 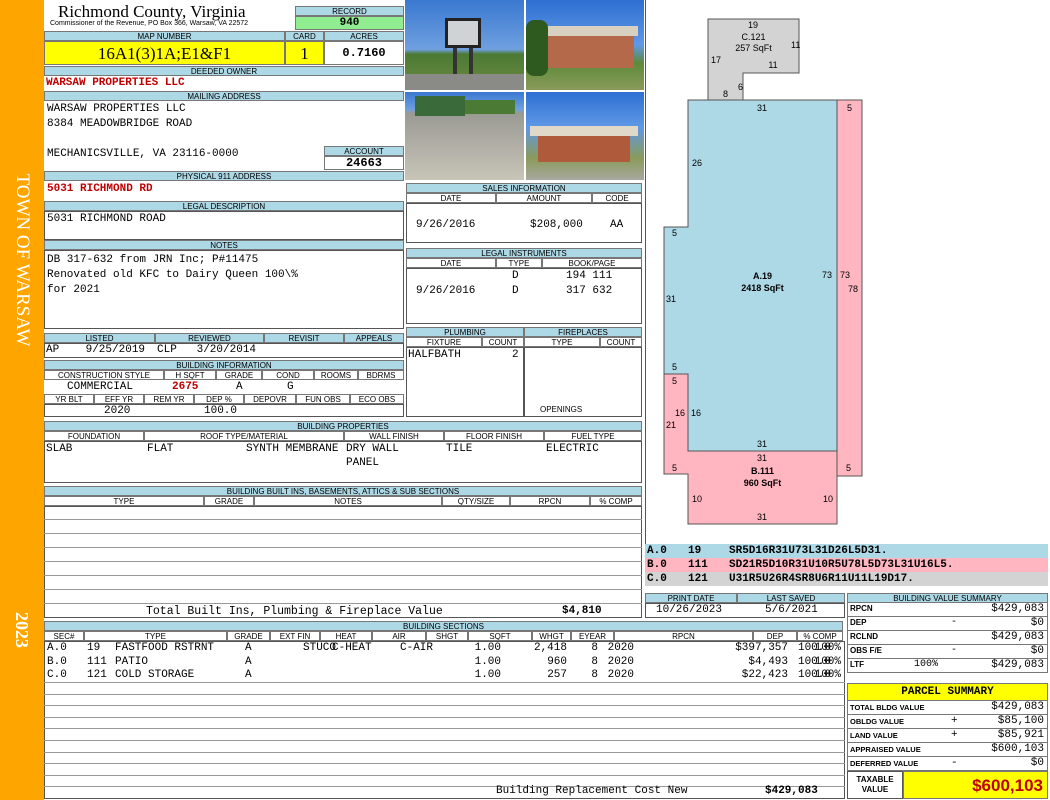 What do you see at coordinates (954, 735) in the screenshot?
I see `parcel-summary-op: +` at bounding box center [954, 735].